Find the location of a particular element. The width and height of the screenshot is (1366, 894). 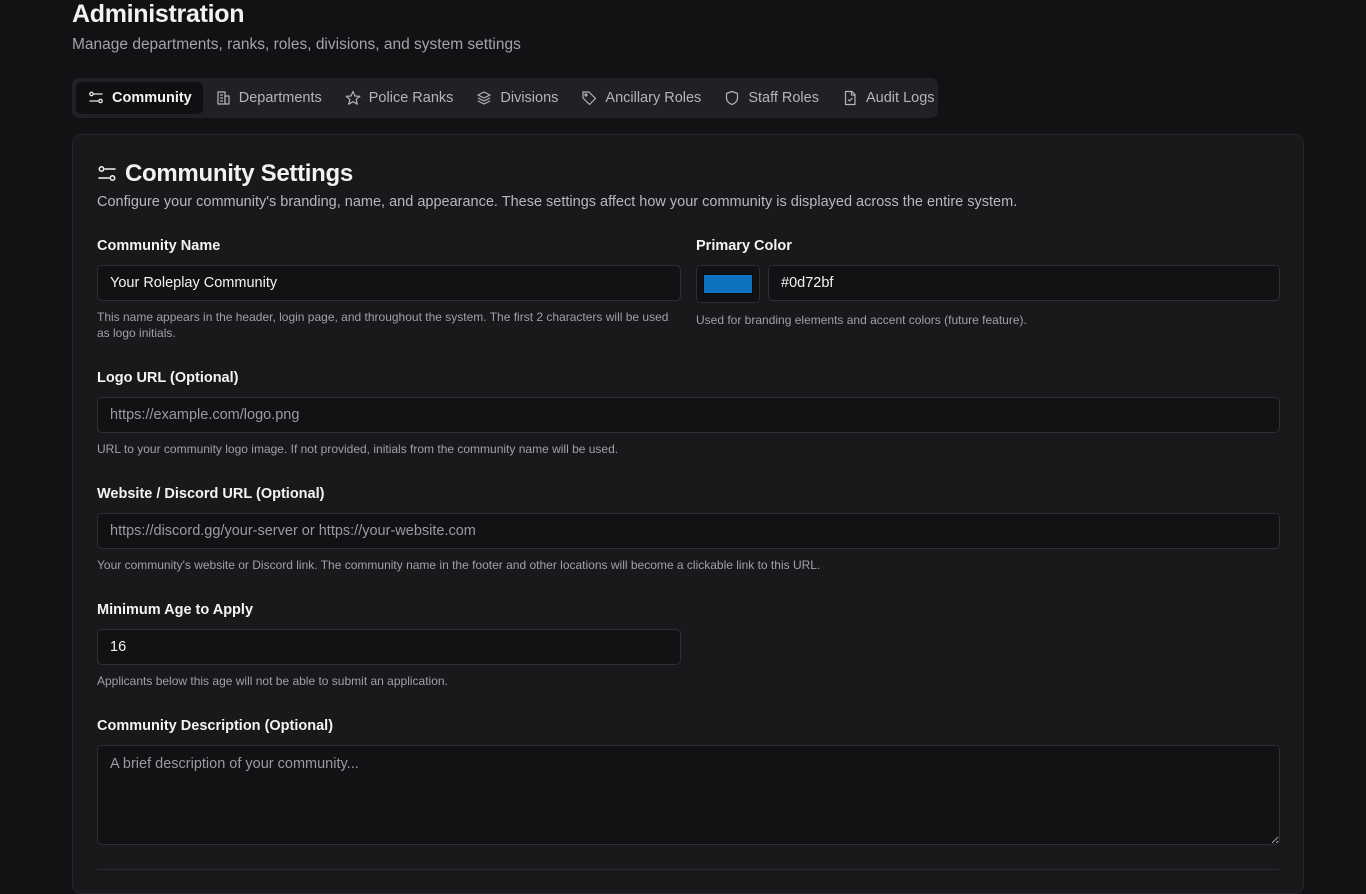

description-textarea is located at coordinates (688, 795).